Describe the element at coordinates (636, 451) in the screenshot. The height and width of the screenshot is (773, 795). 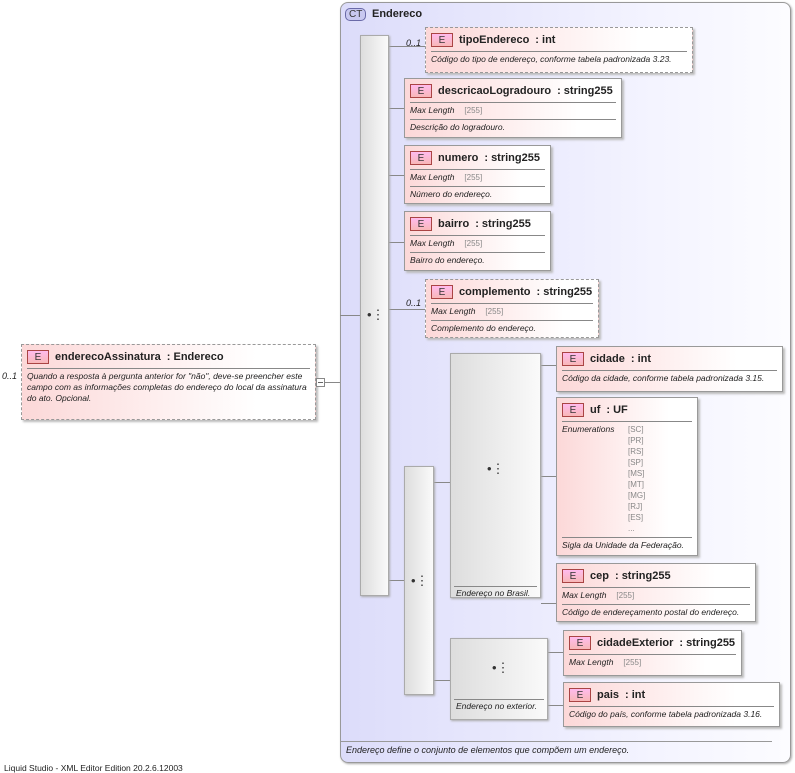
I see `enum-value: [RS]` at that location.